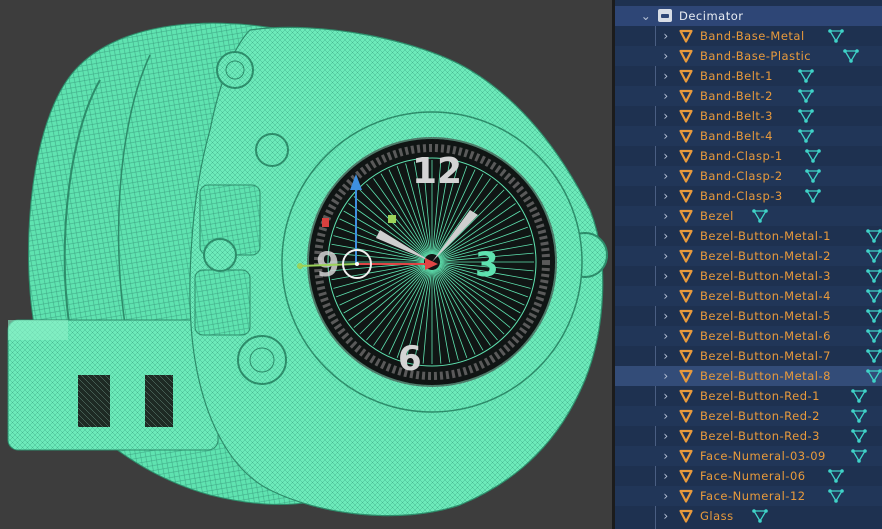 The width and height of the screenshot is (882, 529). Describe the element at coordinates (736, 76) in the screenshot. I see `object-label: Band-Belt-1` at that location.